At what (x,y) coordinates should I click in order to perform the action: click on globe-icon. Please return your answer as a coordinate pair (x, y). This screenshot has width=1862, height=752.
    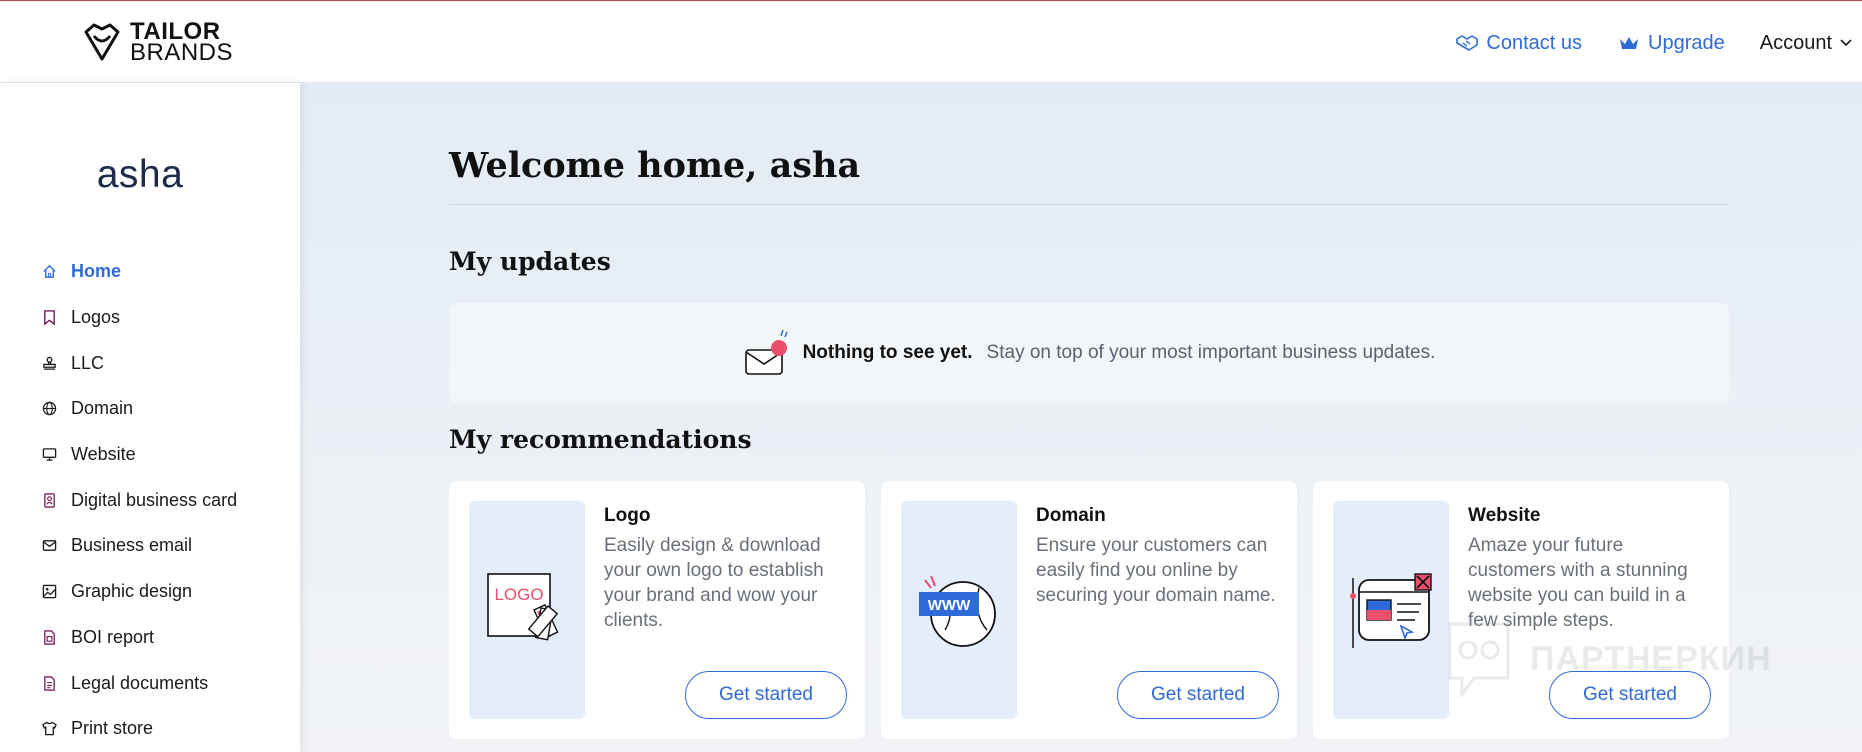
    Looking at the image, I should click on (49, 409).